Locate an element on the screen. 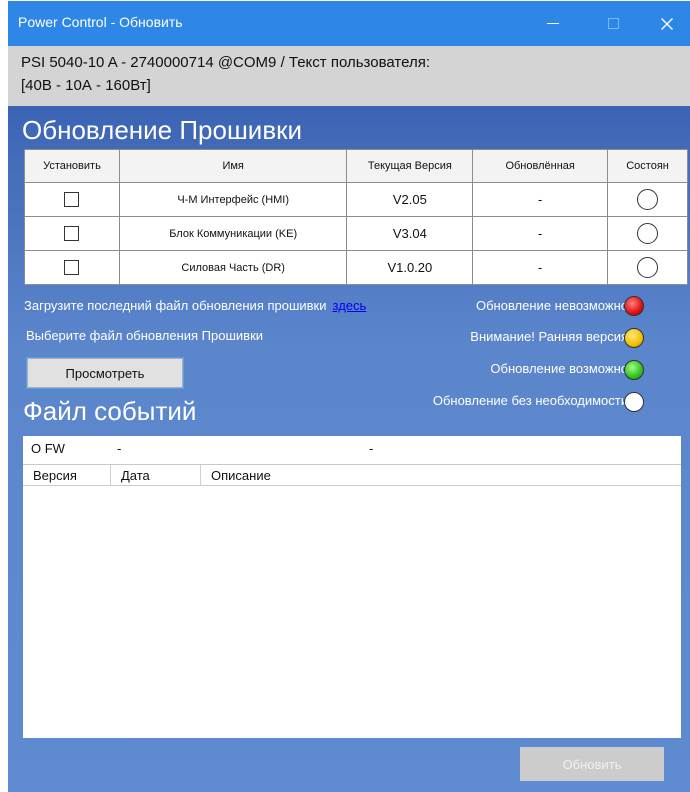 The image size is (690, 792). install-checkbox-ke is located at coordinates (72, 233).